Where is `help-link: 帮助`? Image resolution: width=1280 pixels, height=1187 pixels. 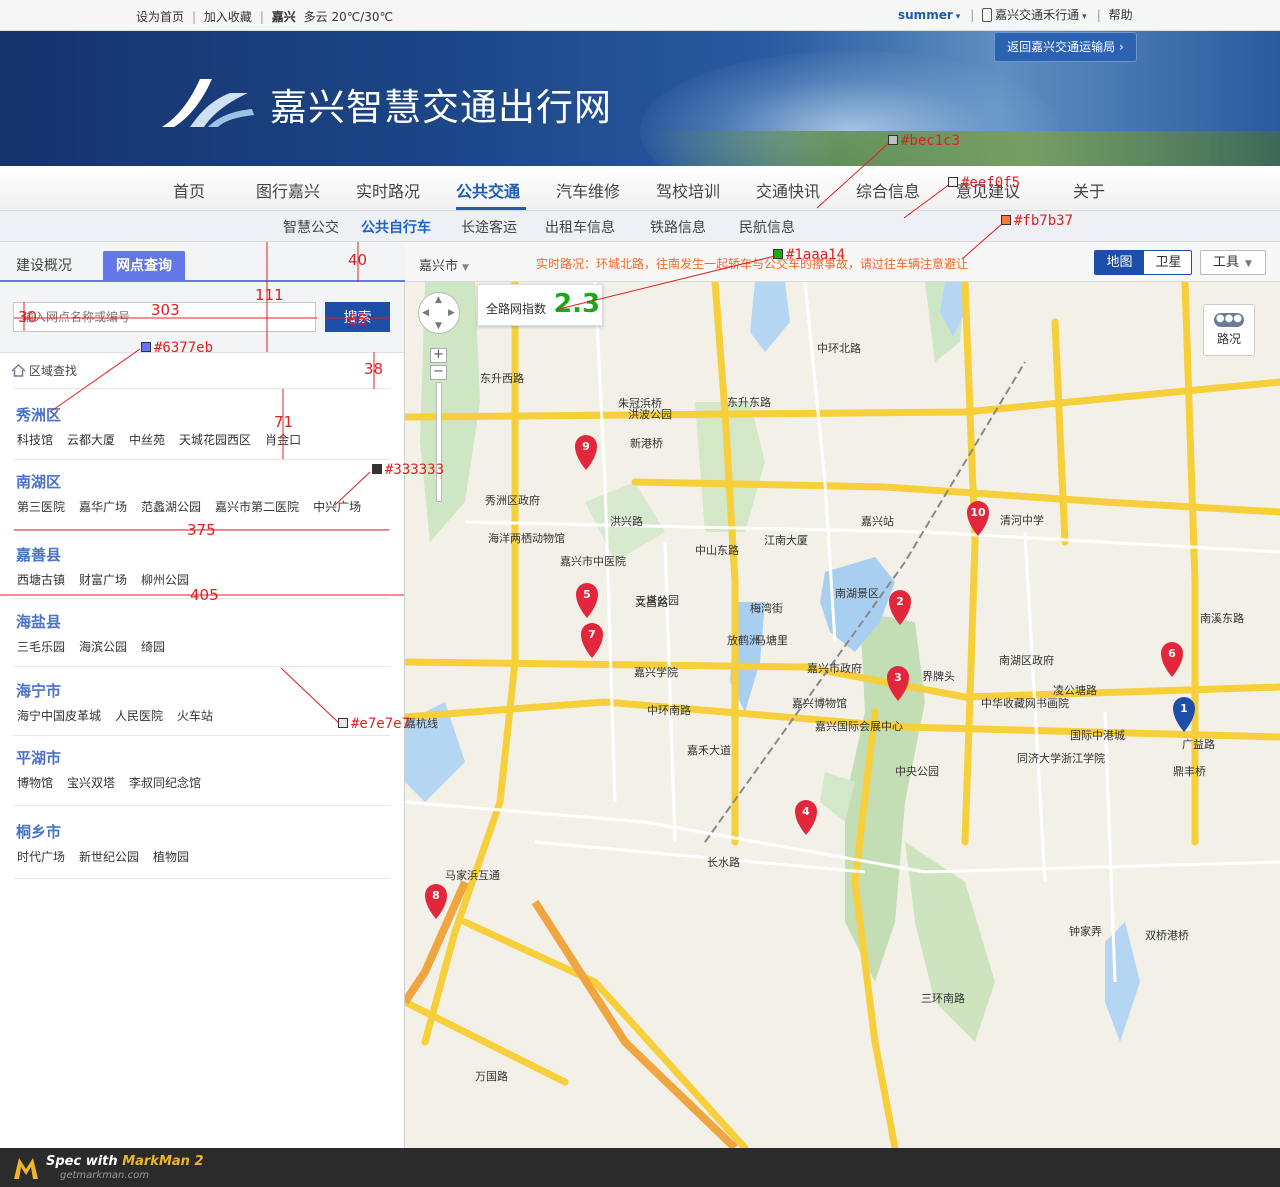 help-link: 帮助 is located at coordinates (1121, 15).